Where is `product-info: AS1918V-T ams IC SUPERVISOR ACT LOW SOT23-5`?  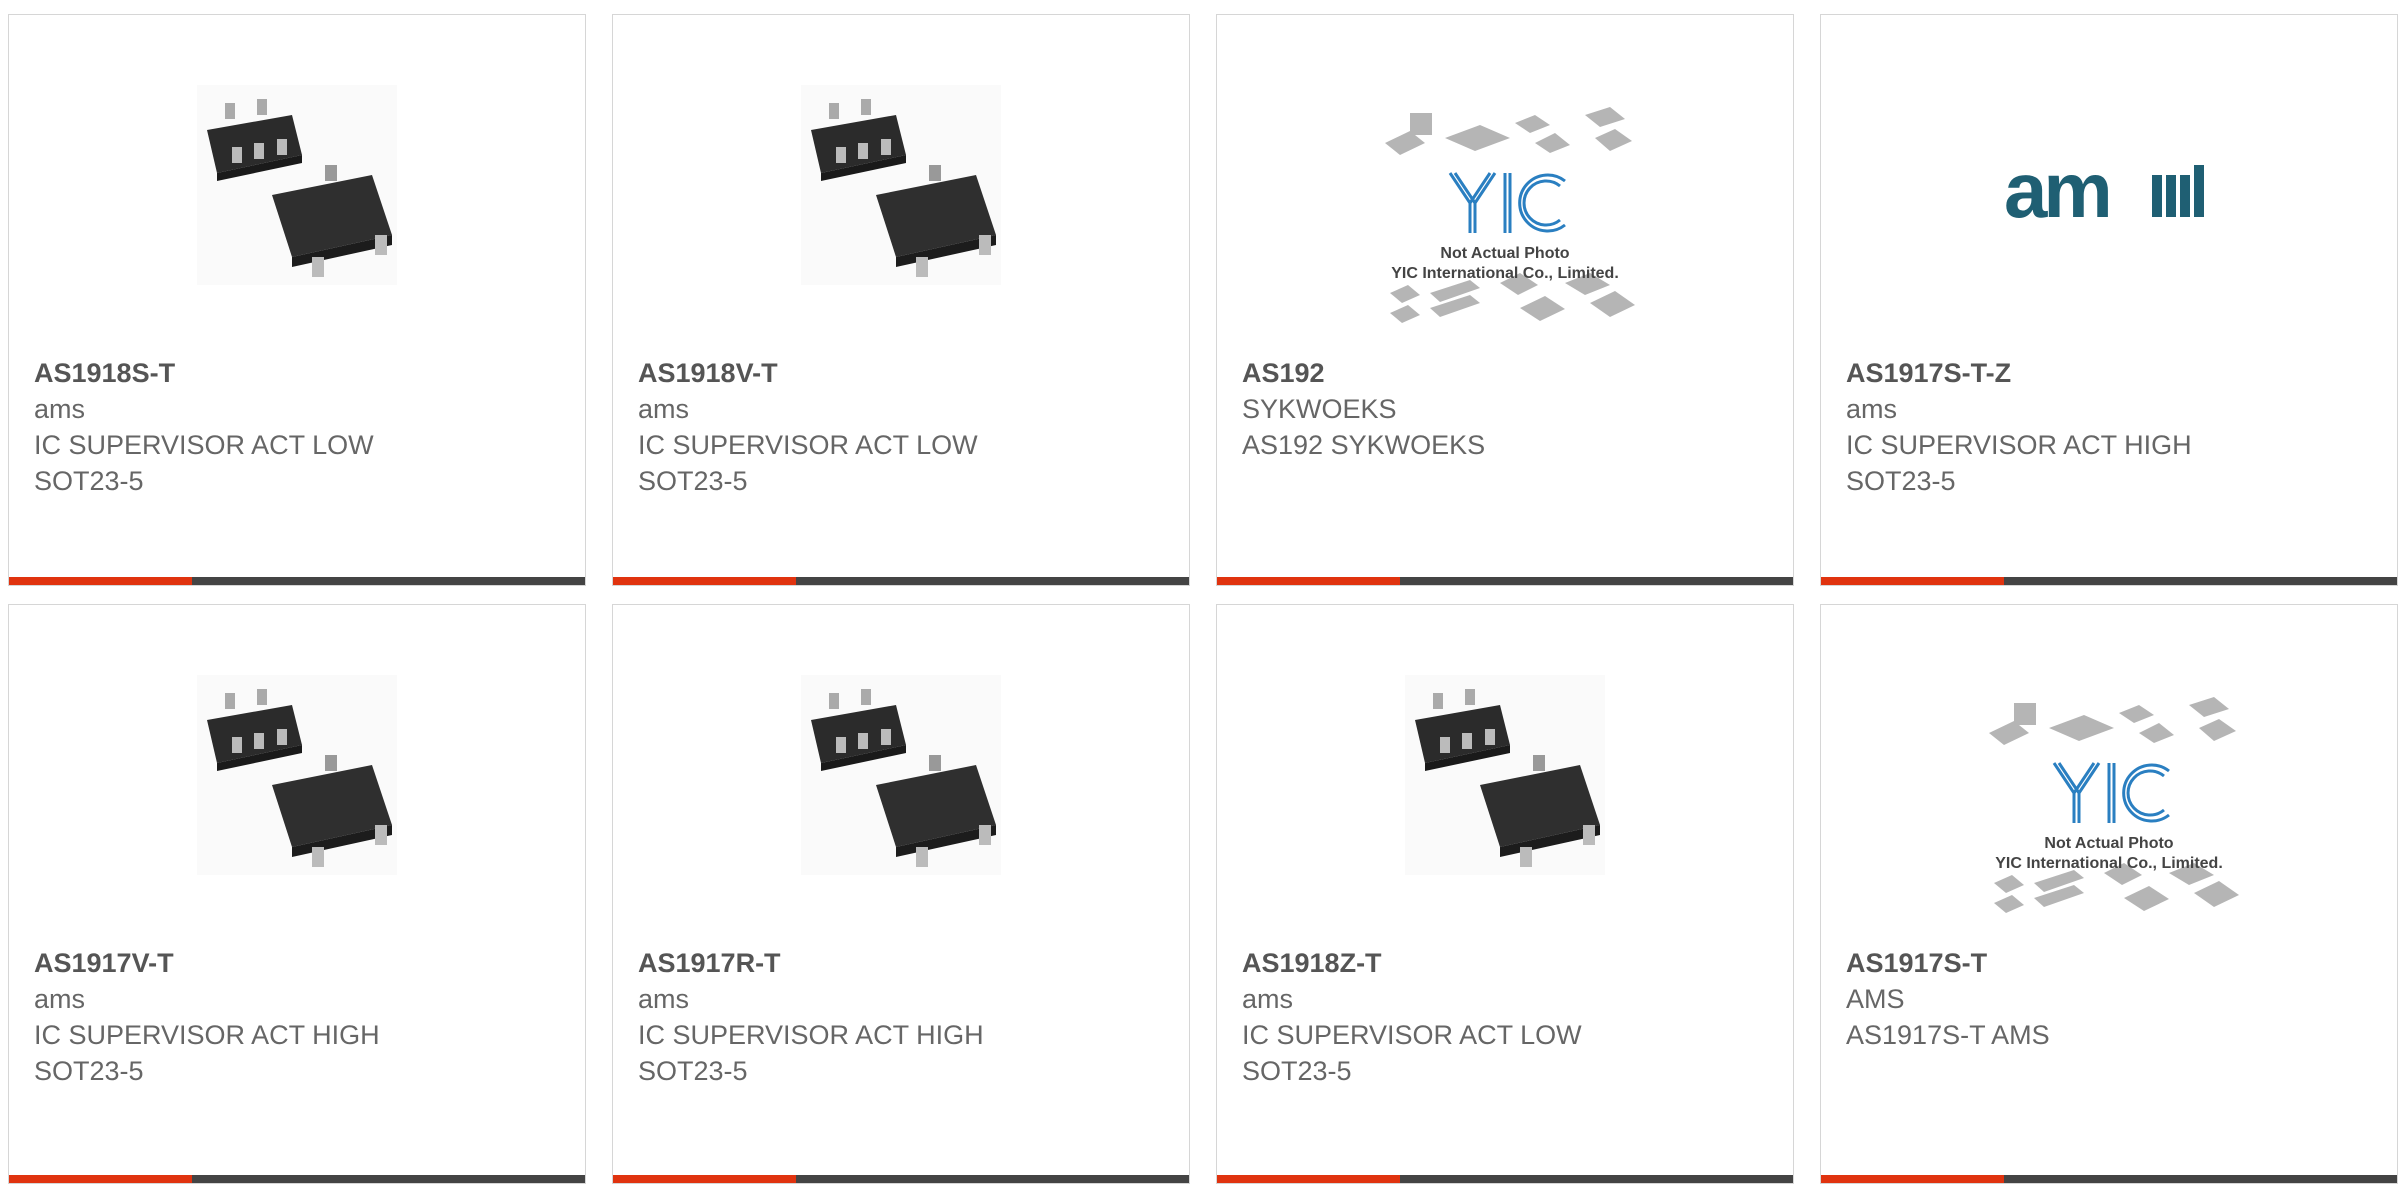
product-info: AS1918V-T ams IC SUPERVISOR ACT LOW SOT23-5 is located at coordinates (908, 427).